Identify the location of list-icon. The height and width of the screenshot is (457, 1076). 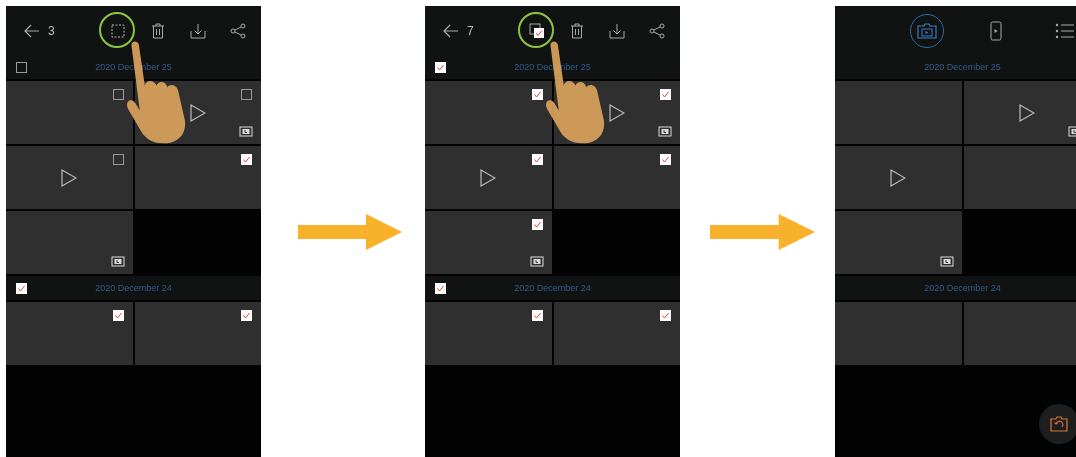
(1065, 30).